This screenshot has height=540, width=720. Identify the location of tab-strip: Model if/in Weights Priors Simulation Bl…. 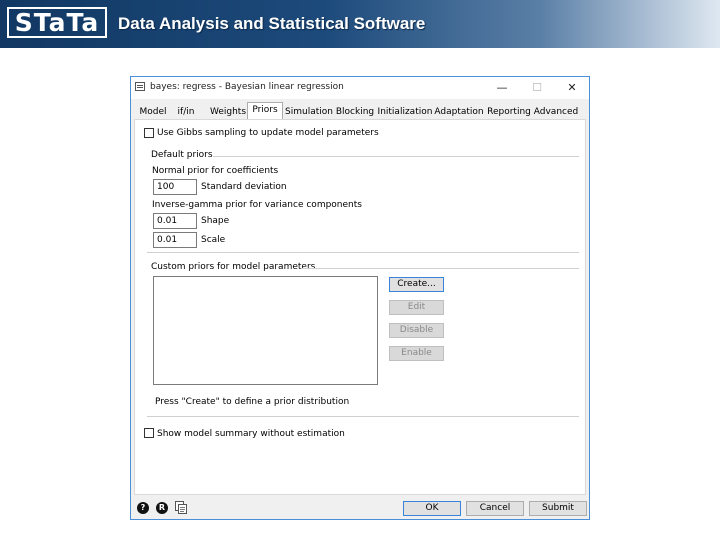
(360, 110).